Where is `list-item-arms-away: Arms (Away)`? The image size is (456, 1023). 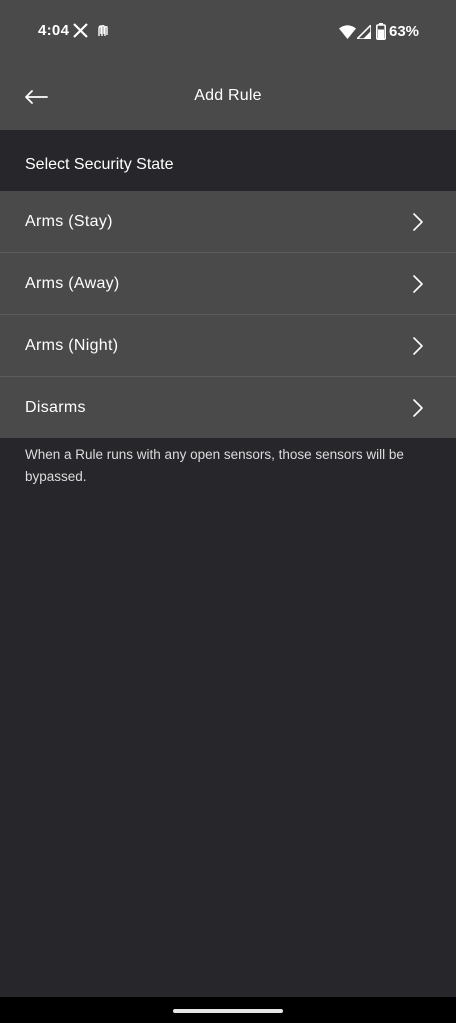
list-item-arms-away: Arms (Away) is located at coordinates (228, 284).